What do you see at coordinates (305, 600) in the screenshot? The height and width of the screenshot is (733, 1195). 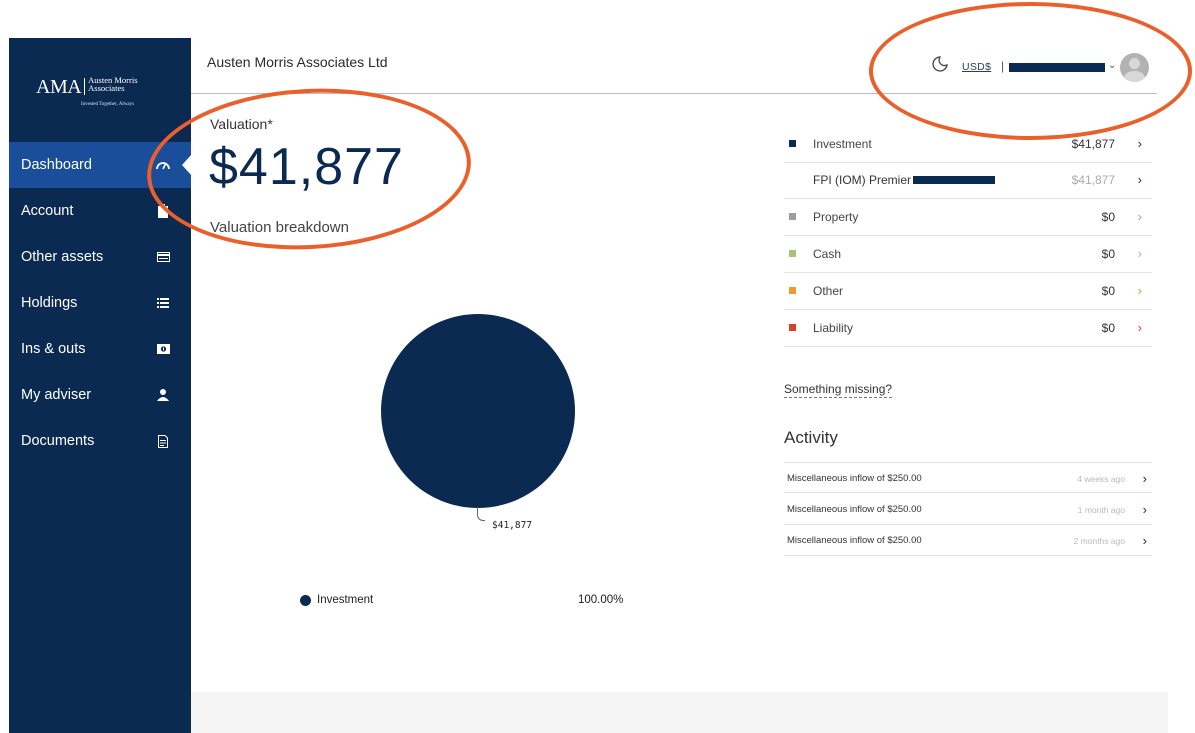 I see `legend-marker` at bounding box center [305, 600].